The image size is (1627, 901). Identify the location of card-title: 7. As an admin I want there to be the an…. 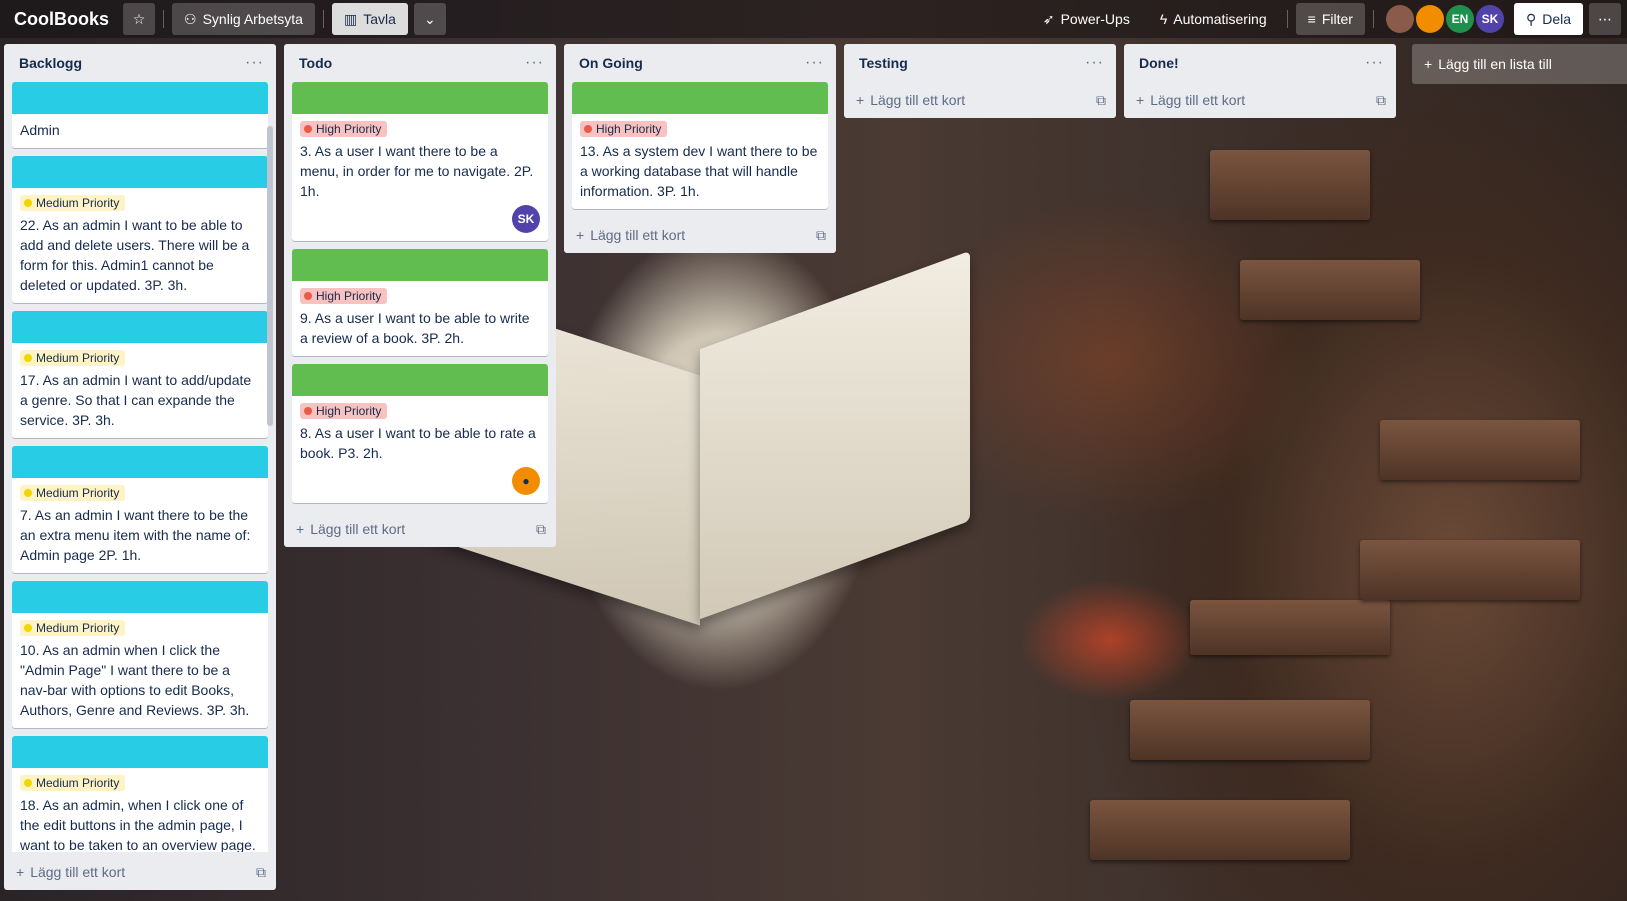
(135, 535).